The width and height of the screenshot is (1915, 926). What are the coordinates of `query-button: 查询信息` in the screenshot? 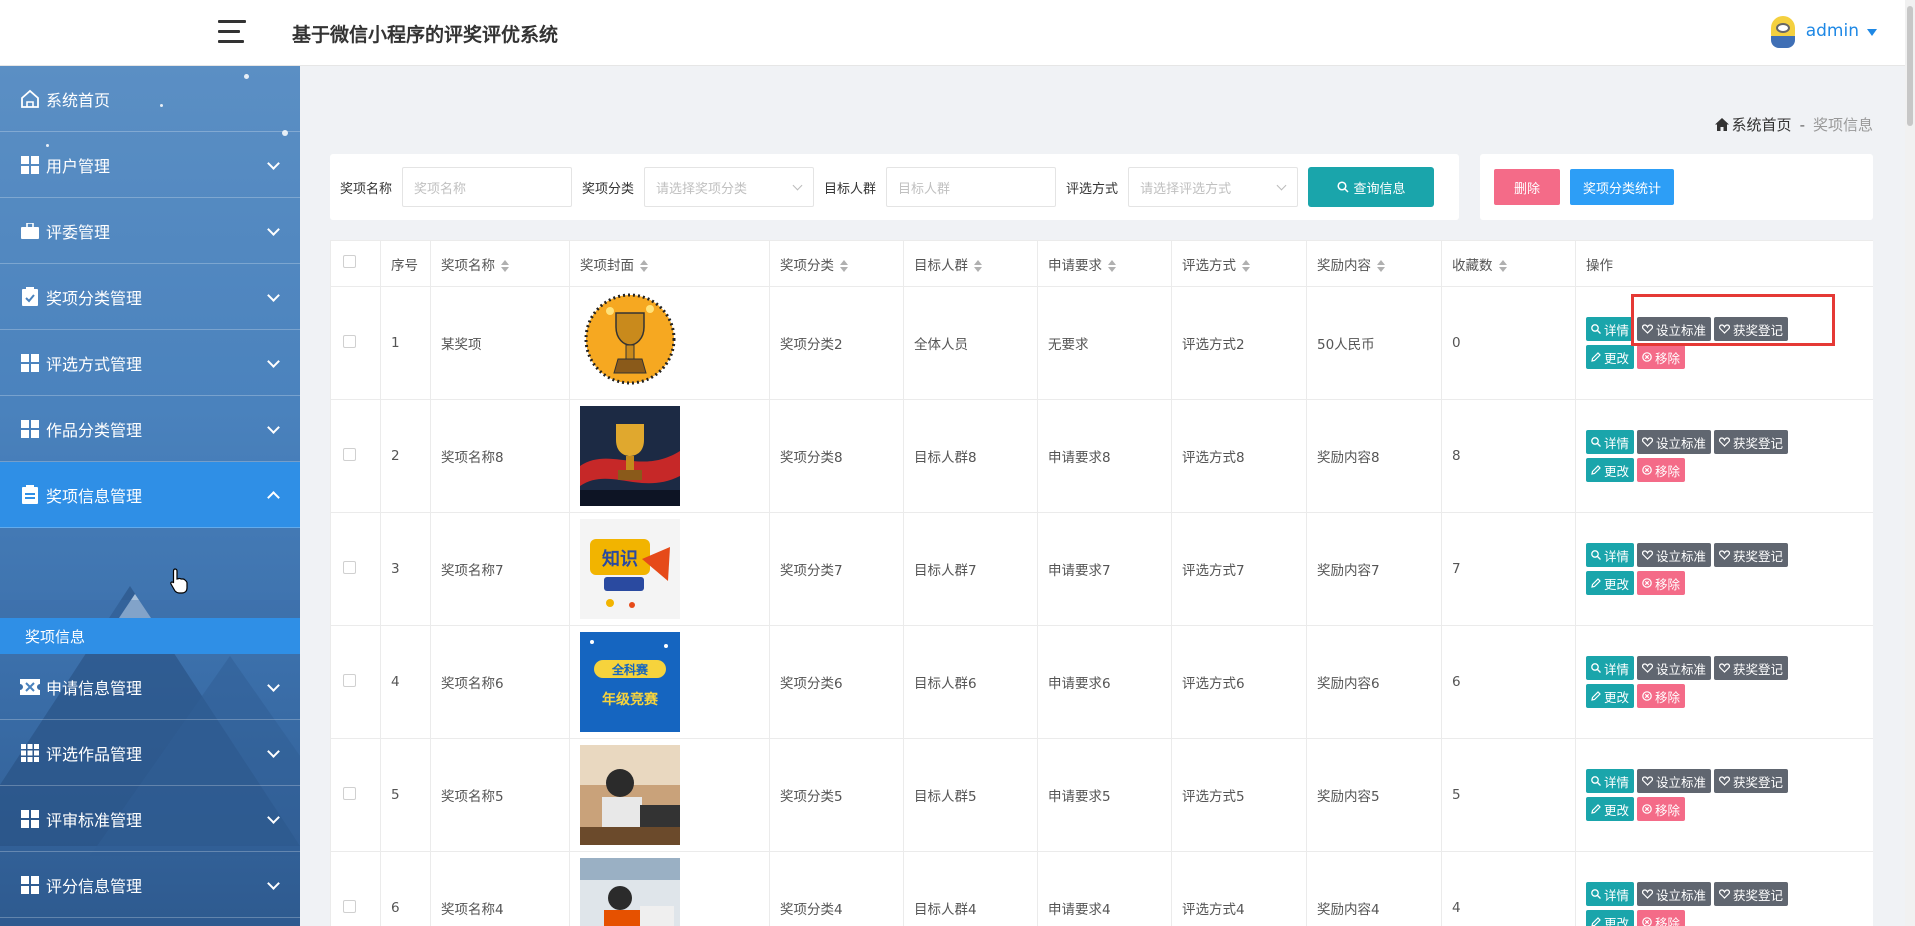 It's located at (1371, 187).